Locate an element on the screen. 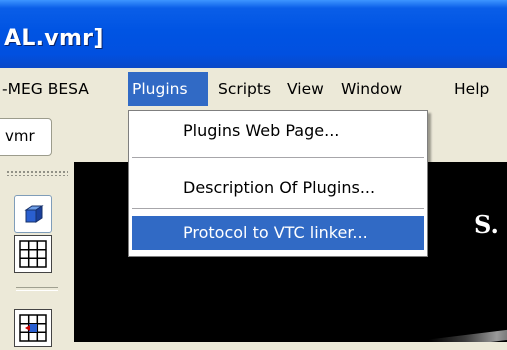 The image size is (507, 350). menu-scripts: Scripts is located at coordinates (244, 89).